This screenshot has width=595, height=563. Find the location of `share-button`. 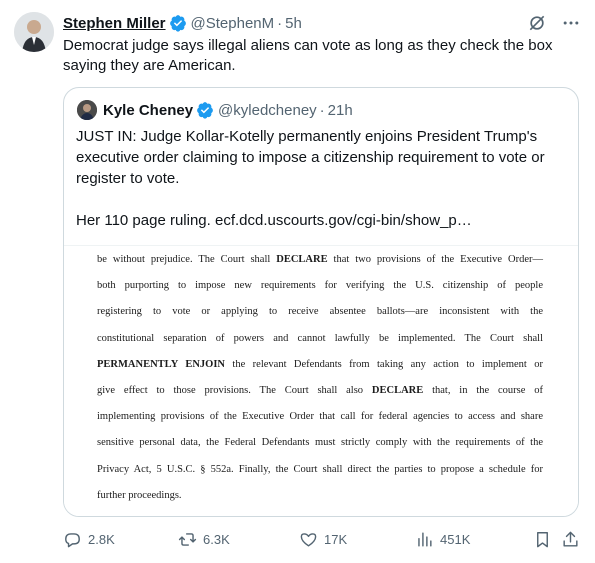

share-button is located at coordinates (570, 539).